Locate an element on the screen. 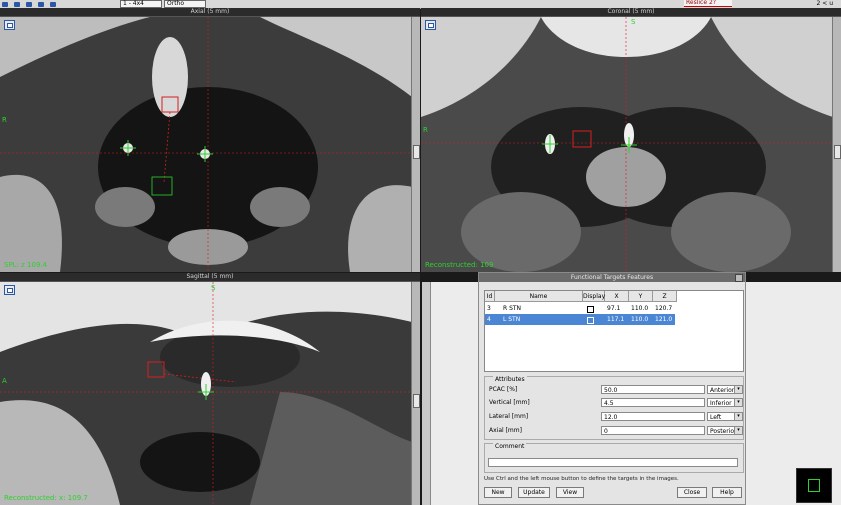 The height and width of the screenshot is (505, 841). lateral-input: 12.0 is located at coordinates (653, 416).